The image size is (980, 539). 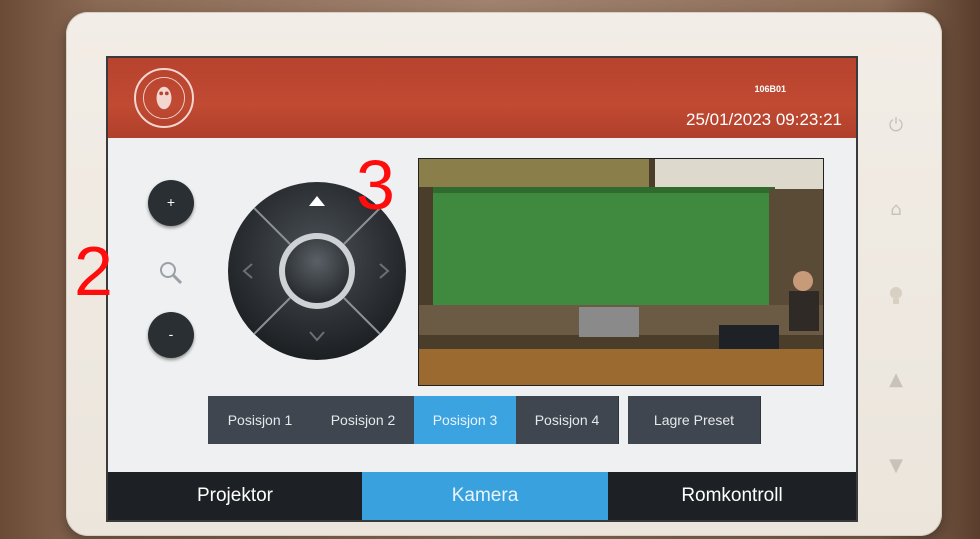 What do you see at coordinates (260, 420) in the screenshot?
I see `preset-button-1: Posisjon 1` at bounding box center [260, 420].